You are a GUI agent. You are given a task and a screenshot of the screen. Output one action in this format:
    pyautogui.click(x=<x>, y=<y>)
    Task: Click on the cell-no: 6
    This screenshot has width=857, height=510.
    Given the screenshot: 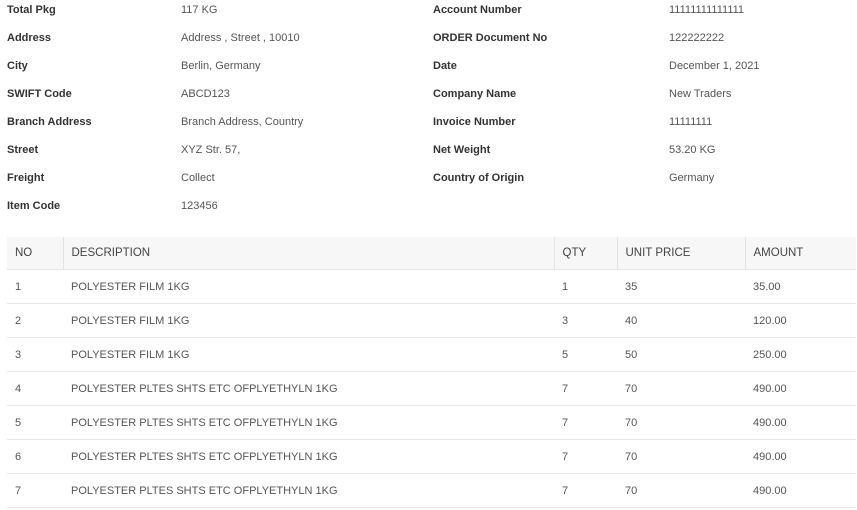 What is the action you would take?
    pyautogui.click(x=35, y=456)
    